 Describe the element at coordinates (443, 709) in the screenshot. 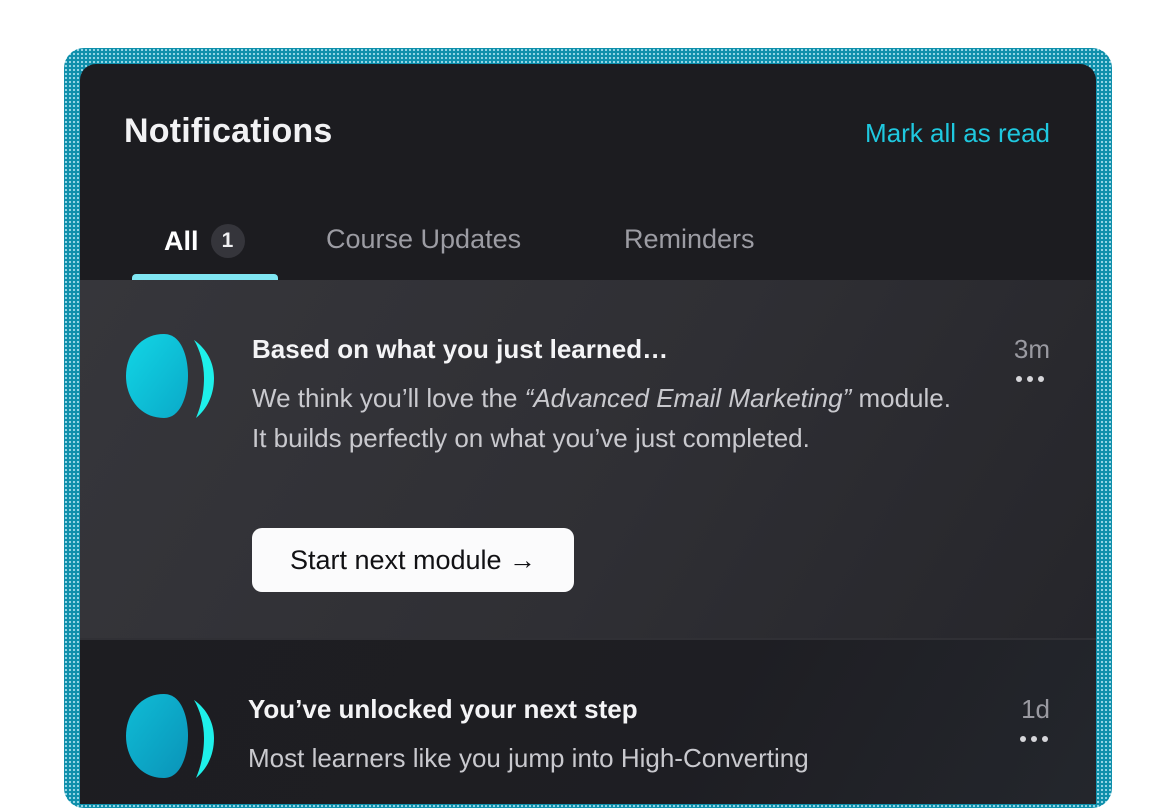

I see `notification-title: You’ve unlocked your next step` at that location.